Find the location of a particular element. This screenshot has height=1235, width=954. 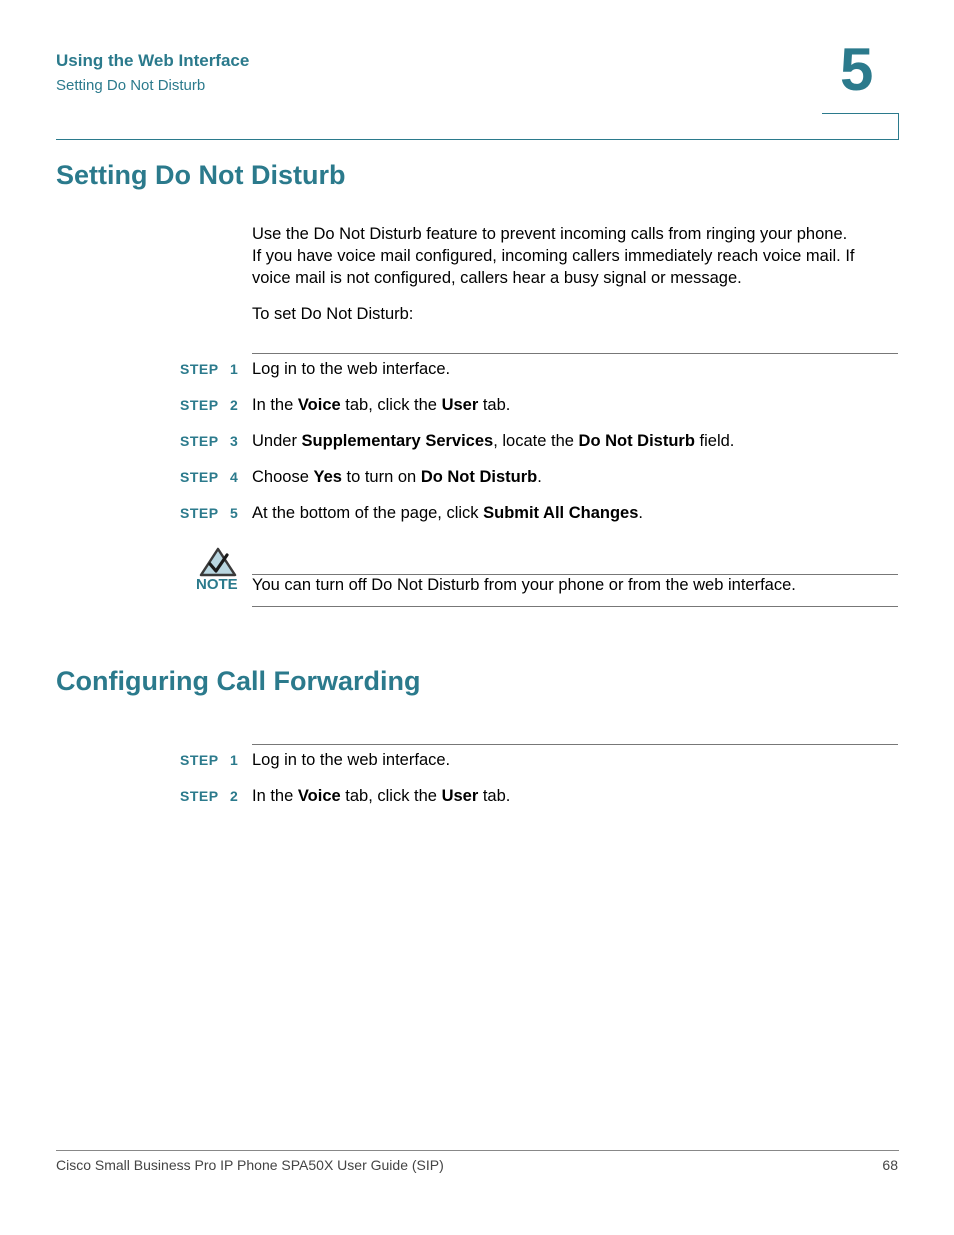

note-label: NOTE is located at coordinates (217, 584).